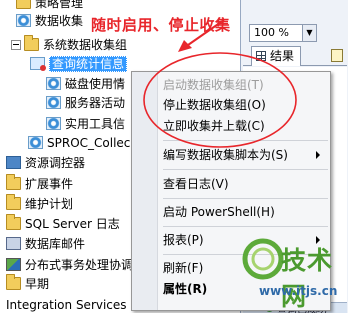  What do you see at coordinates (85, 103) in the screenshot?
I see `tree-item-server-activity: 服务器活动` at bounding box center [85, 103].